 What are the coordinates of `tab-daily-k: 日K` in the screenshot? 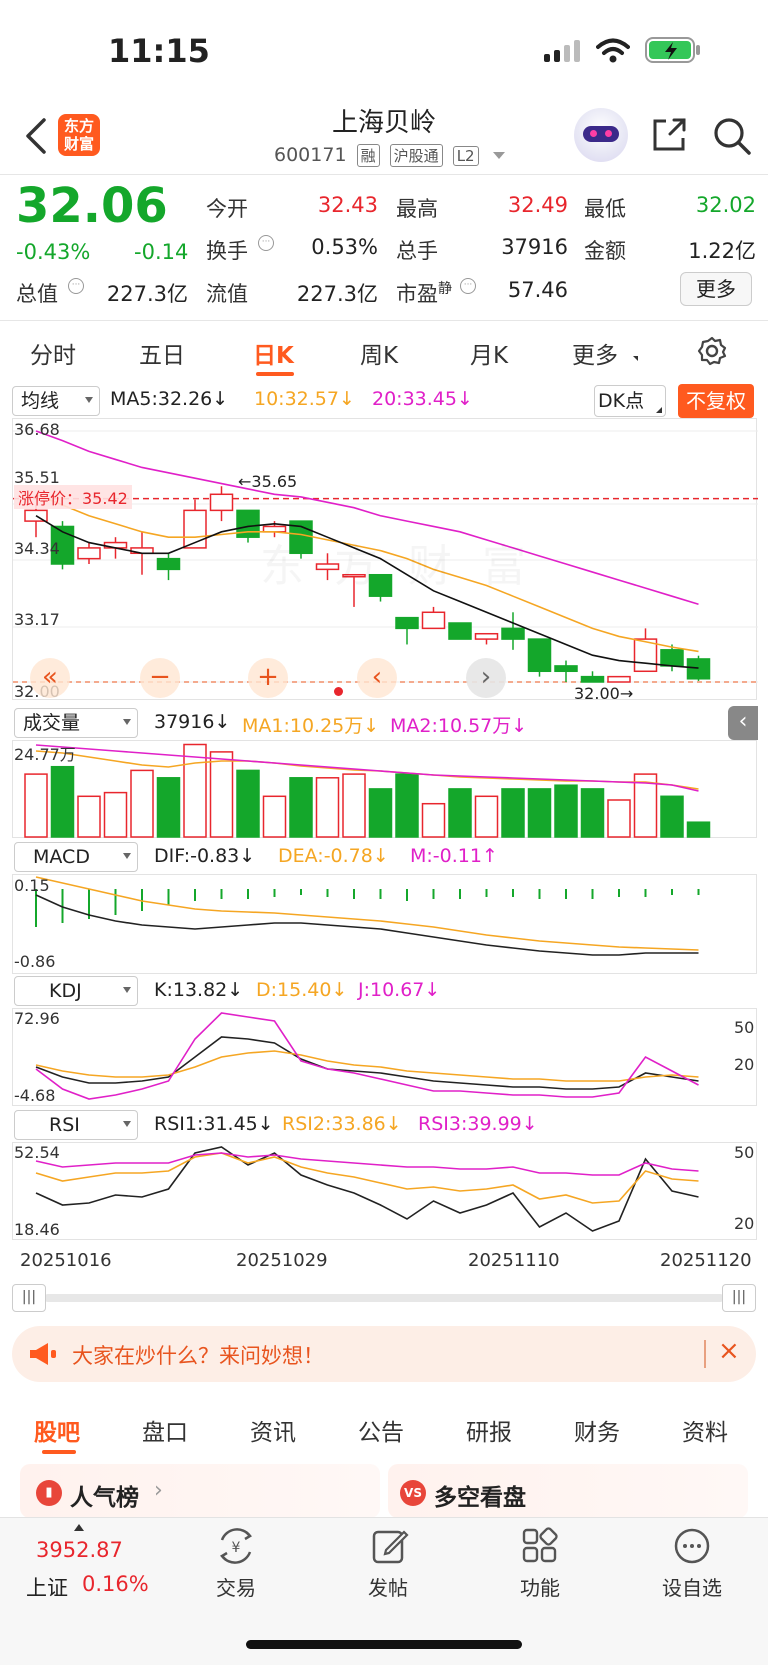 It's located at (273, 353).